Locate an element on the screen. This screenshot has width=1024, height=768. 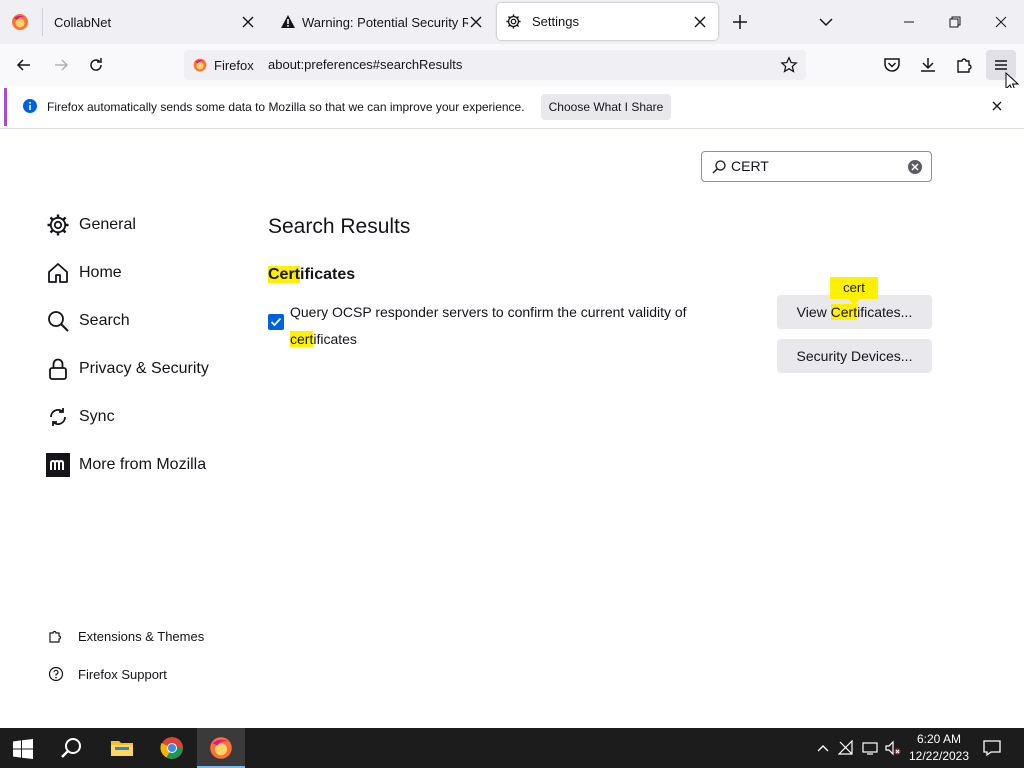
identity-label: Firefox is located at coordinates (234, 65).